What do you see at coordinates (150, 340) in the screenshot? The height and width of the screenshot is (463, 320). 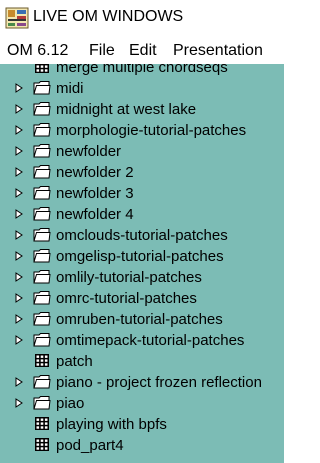 I see `item-label: omtimepack-tutorial-patches` at bounding box center [150, 340].